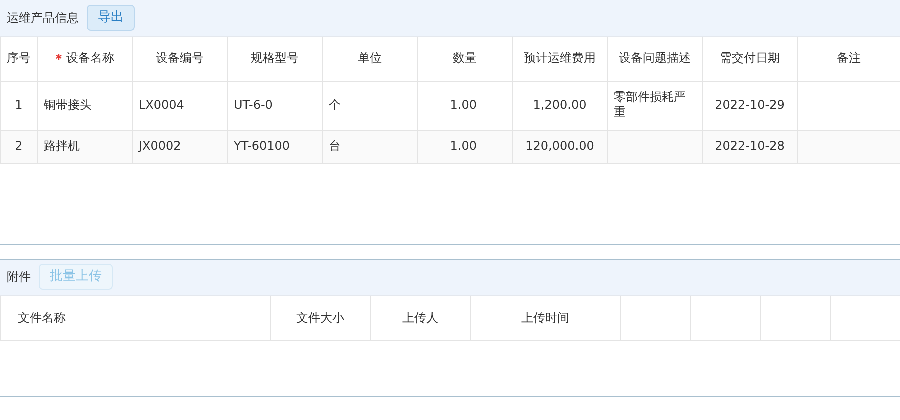 This screenshot has height=420, width=900. Describe the element at coordinates (750, 59) in the screenshot. I see `column-header: 需交付日期` at that location.